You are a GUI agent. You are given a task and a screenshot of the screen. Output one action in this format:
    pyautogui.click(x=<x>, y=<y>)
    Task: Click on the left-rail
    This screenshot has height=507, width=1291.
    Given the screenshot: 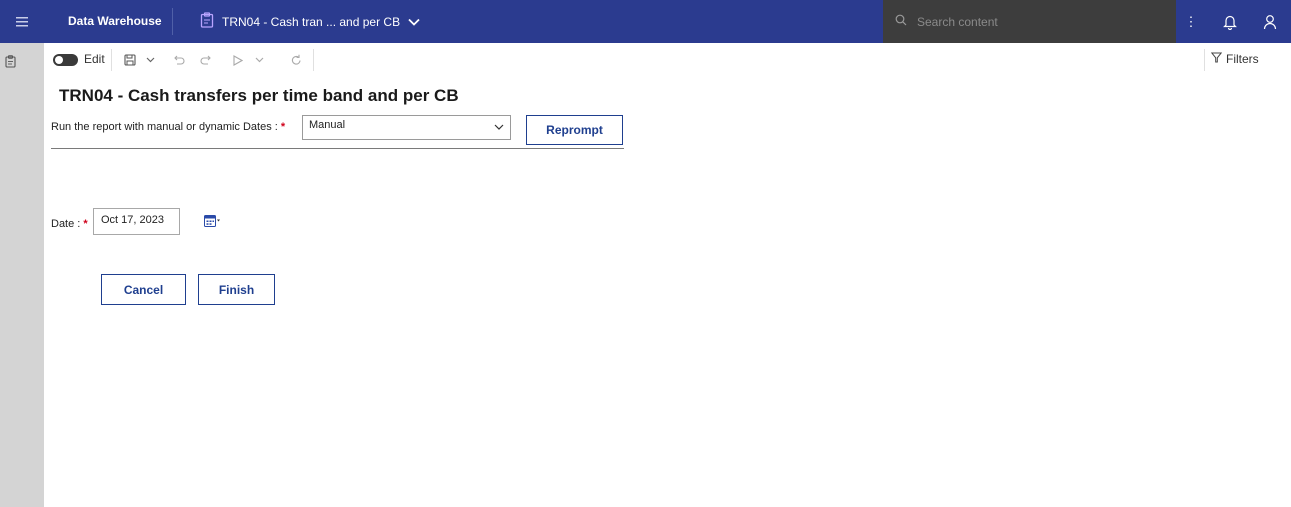 What is the action you would take?
    pyautogui.click(x=22, y=275)
    